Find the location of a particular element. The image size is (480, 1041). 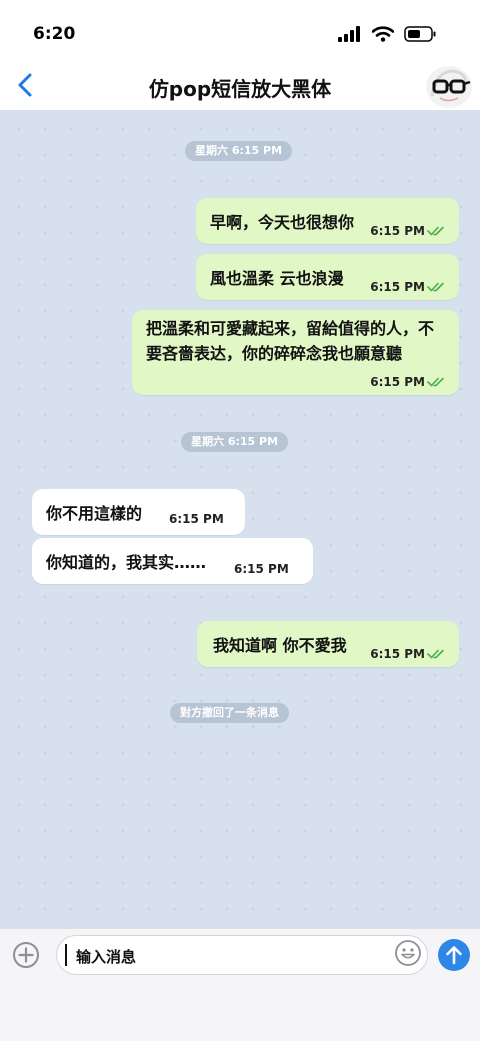

avatar is located at coordinates (449, 87).